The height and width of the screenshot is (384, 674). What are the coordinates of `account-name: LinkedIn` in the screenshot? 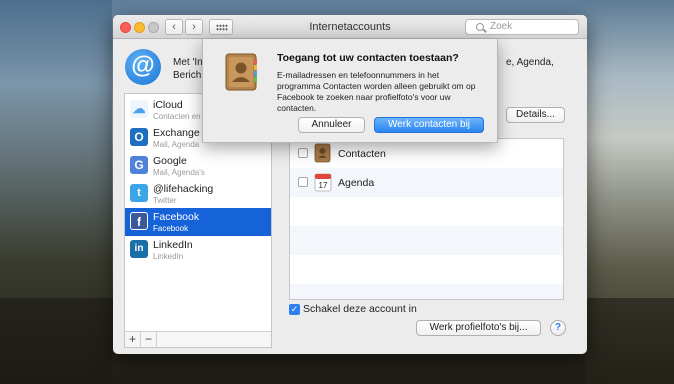 It's located at (173, 245).